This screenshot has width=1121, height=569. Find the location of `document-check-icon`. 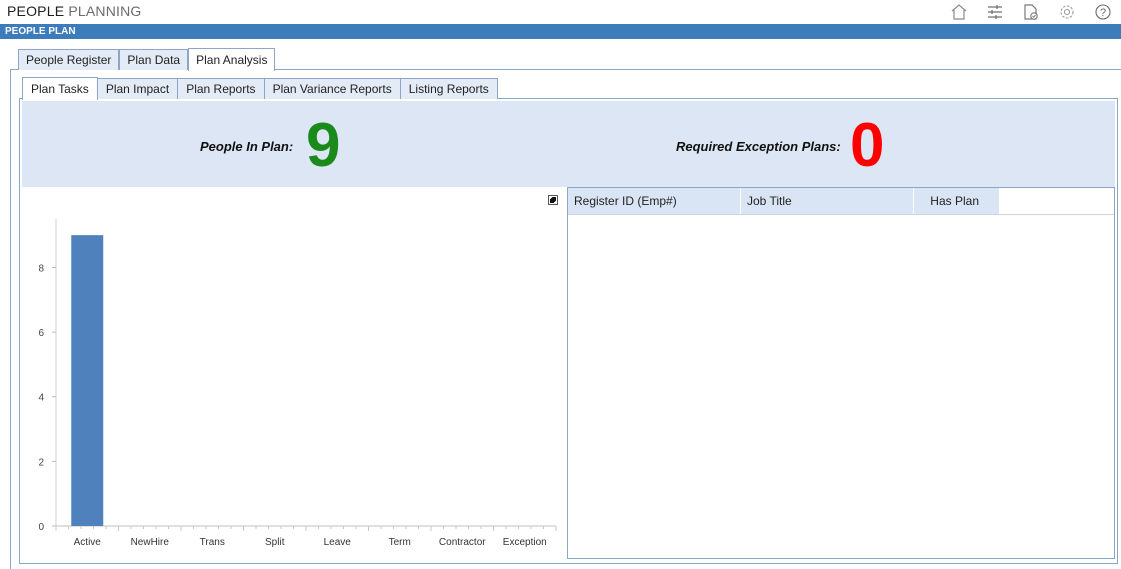

document-check-icon is located at coordinates (1031, 12).